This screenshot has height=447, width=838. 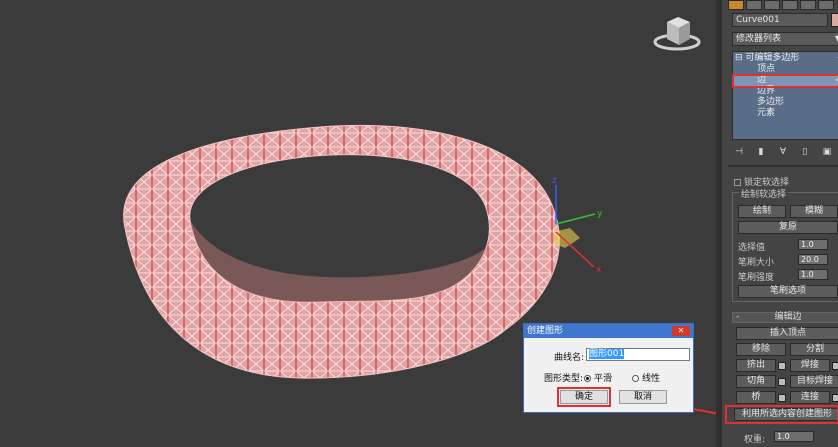 What do you see at coordinates (808, 5) in the screenshot?
I see `display-tab-icon` at bounding box center [808, 5].